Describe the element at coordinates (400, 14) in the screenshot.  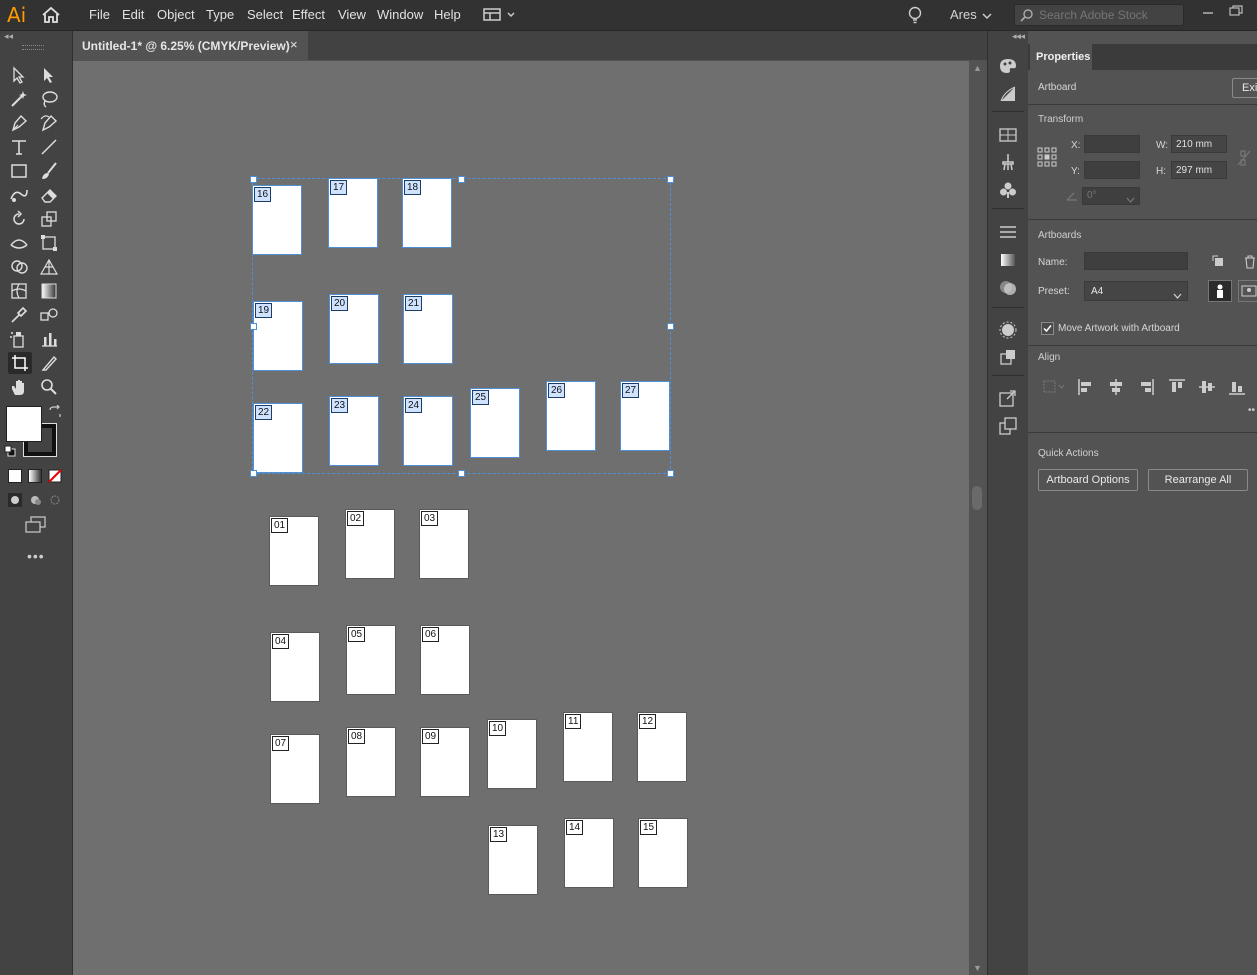
I see `menu-window: Window` at that location.